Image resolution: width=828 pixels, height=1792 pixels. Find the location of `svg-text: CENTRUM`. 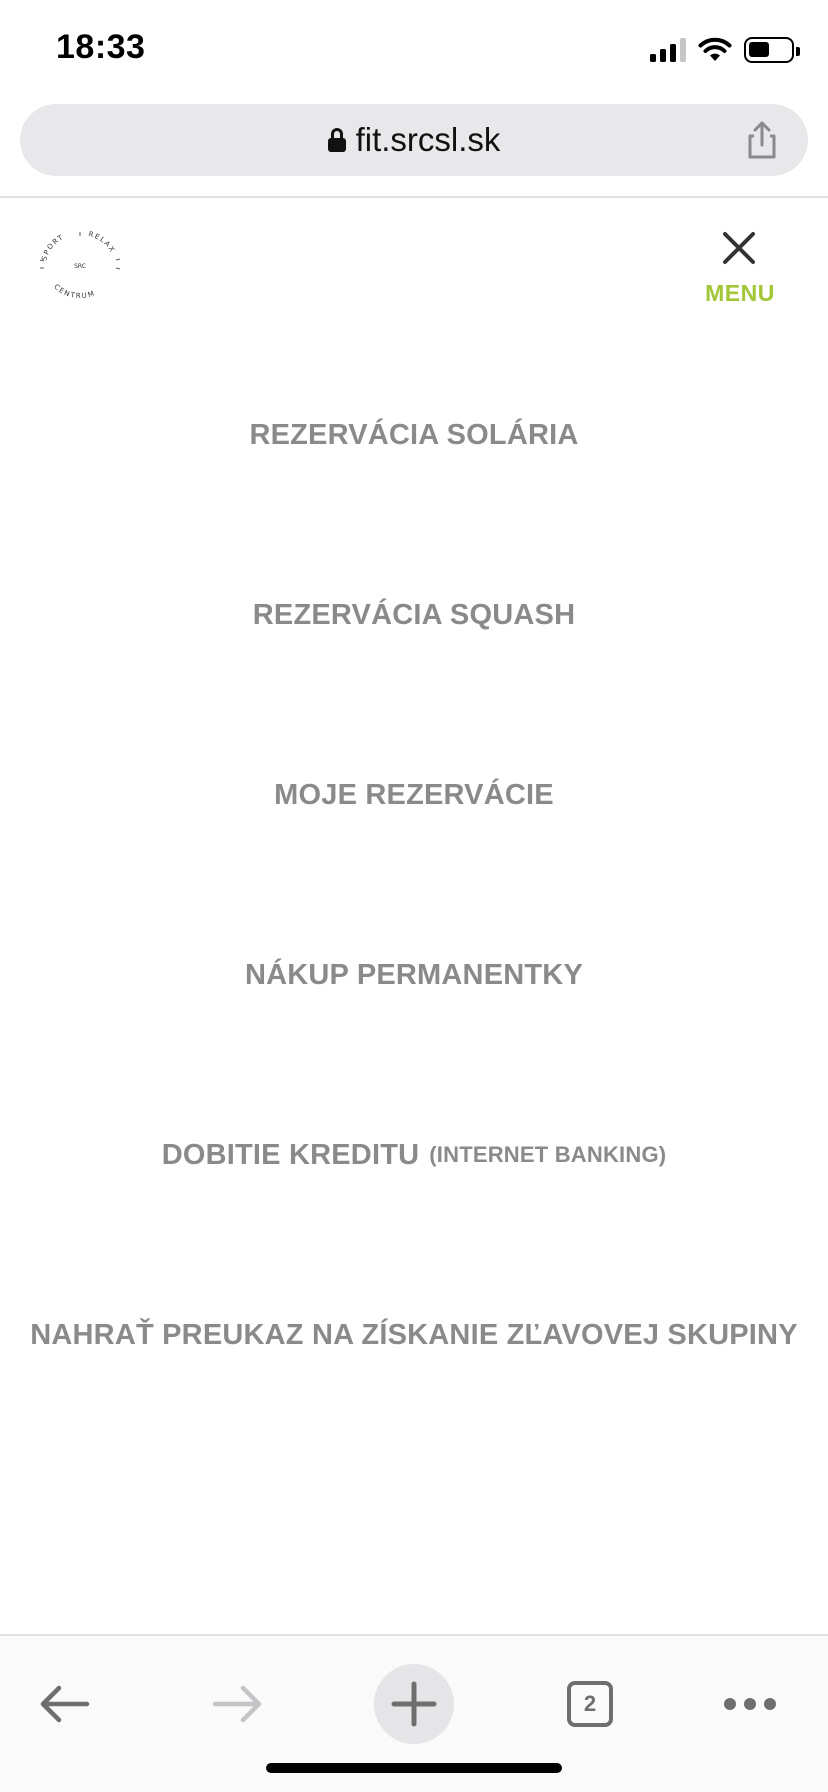

svg-text: CENTRUM is located at coordinates (74, 291).